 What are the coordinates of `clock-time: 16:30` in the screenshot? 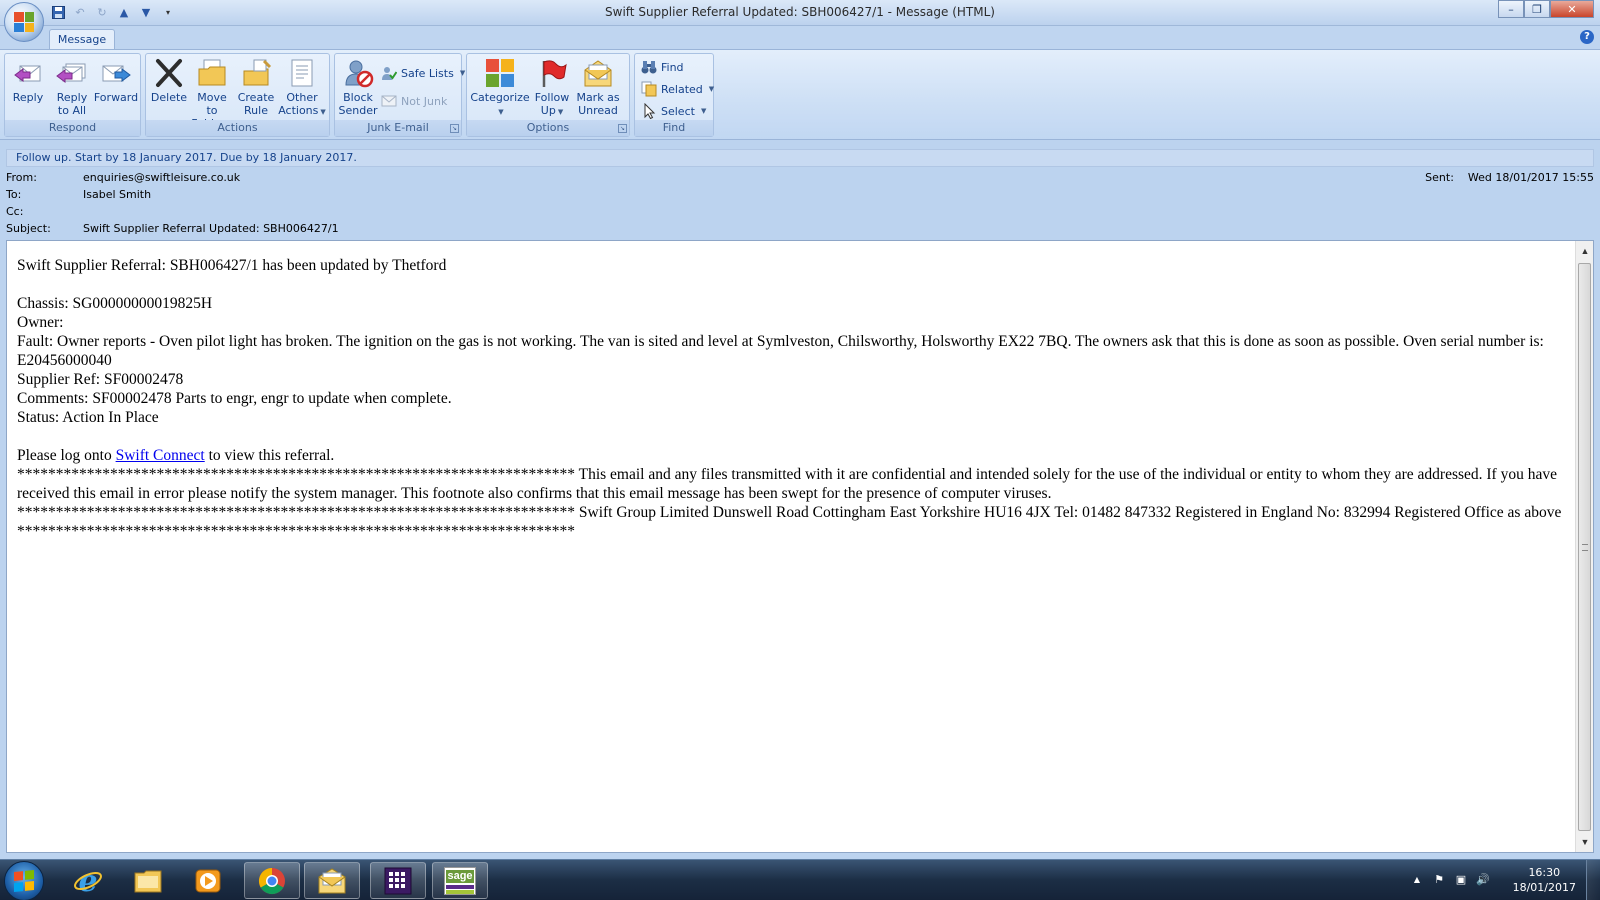 It's located at (1544, 872).